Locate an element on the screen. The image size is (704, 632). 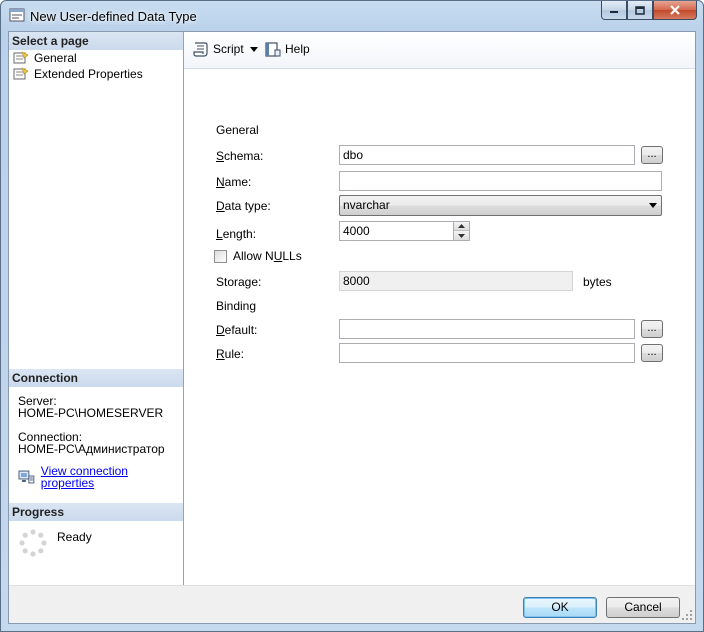
window-controls is located at coordinates (649, 11).